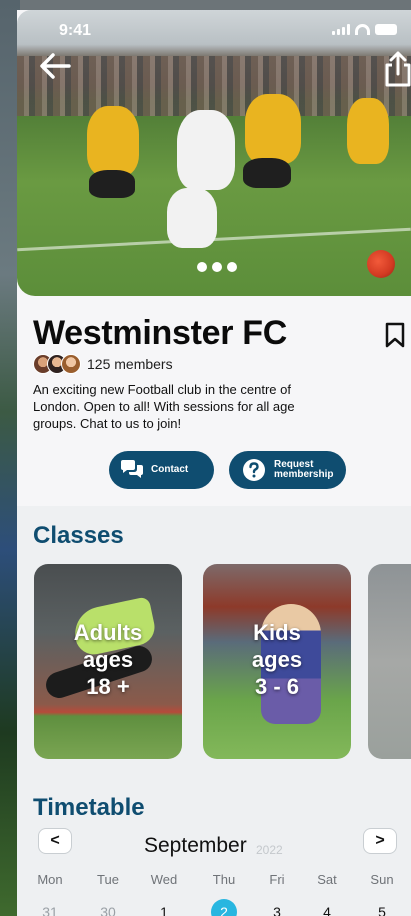 Image resolution: width=411 pixels, height=916 pixels. What do you see at coordinates (75, 30) in the screenshot?
I see `status-time: 9:41` at bounding box center [75, 30].